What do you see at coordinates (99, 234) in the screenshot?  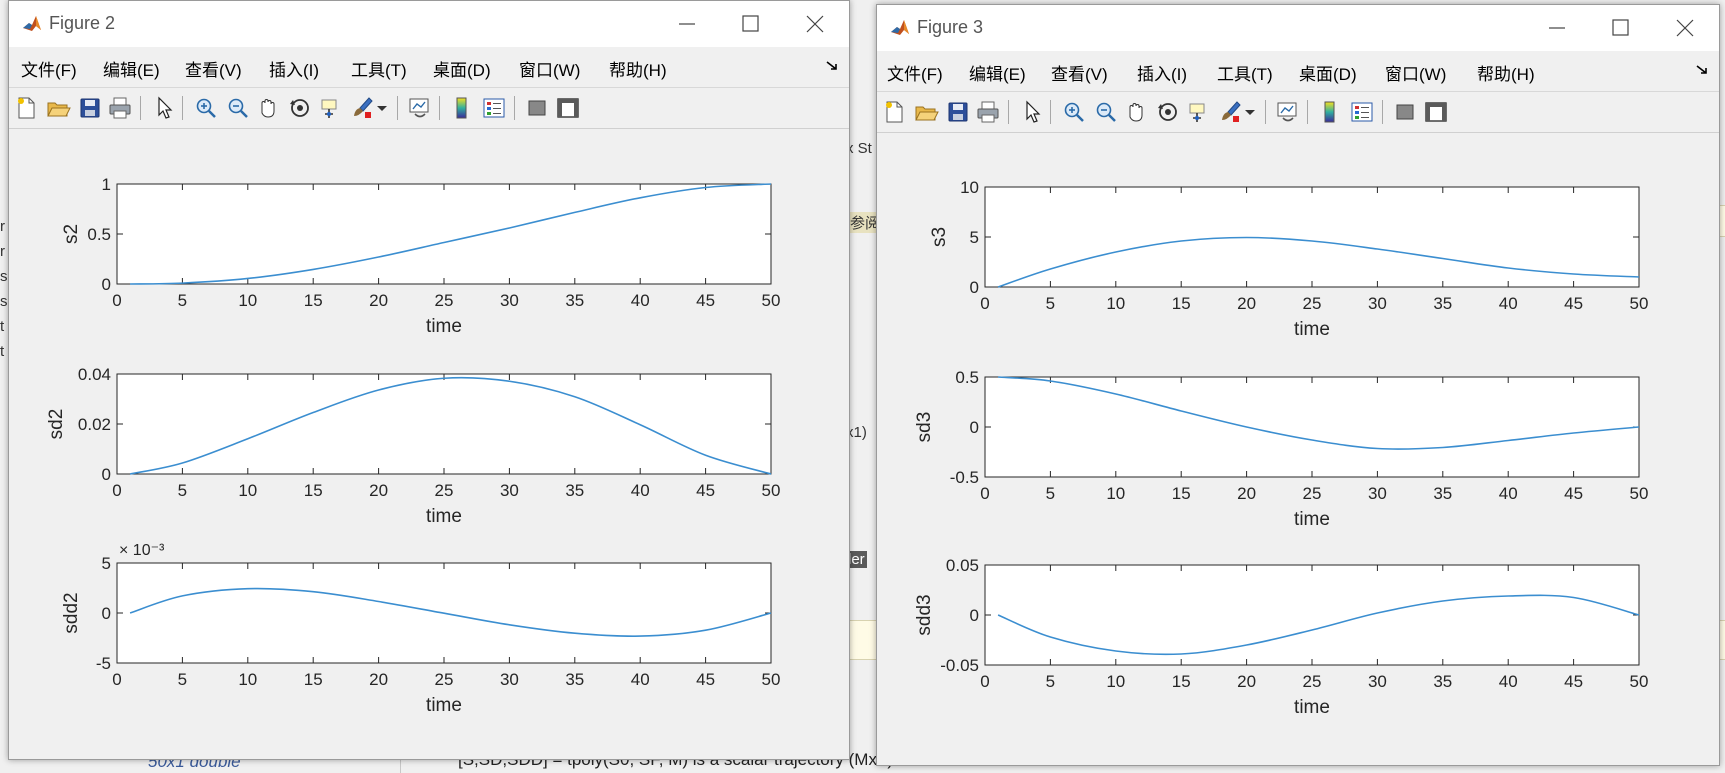 I see `y-tick-label: 0.5` at bounding box center [99, 234].